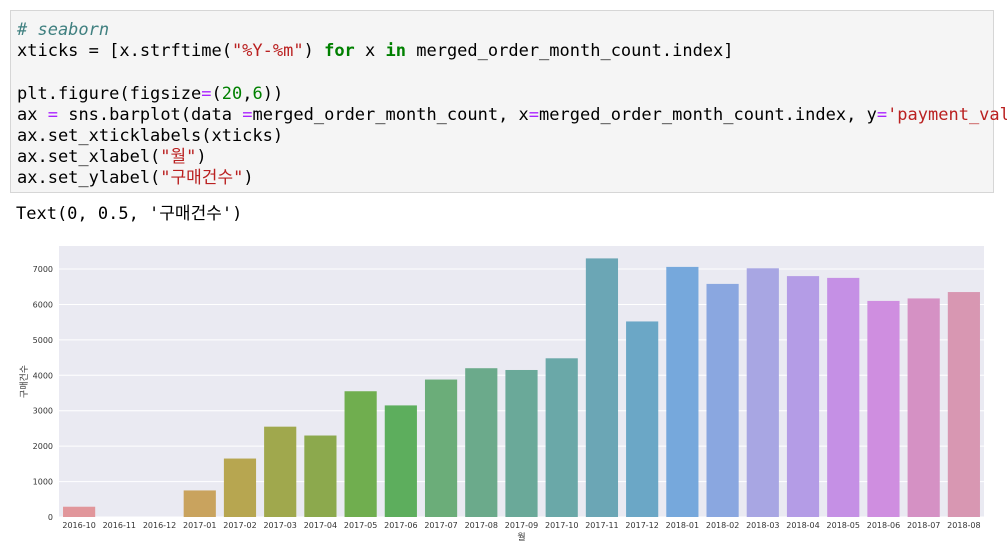  Describe the element at coordinates (178, 157) in the screenshot. I see `code-string: "월"` at that location.